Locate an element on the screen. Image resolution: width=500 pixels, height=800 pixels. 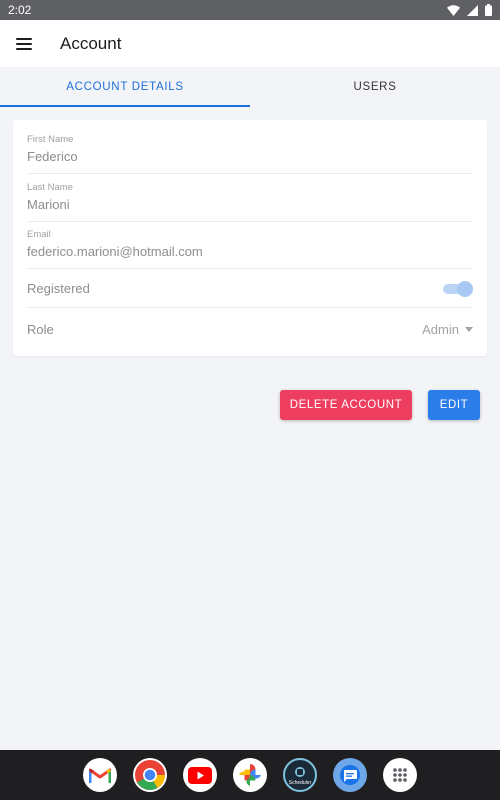
signal-icon is located at coordinates (472, 10).